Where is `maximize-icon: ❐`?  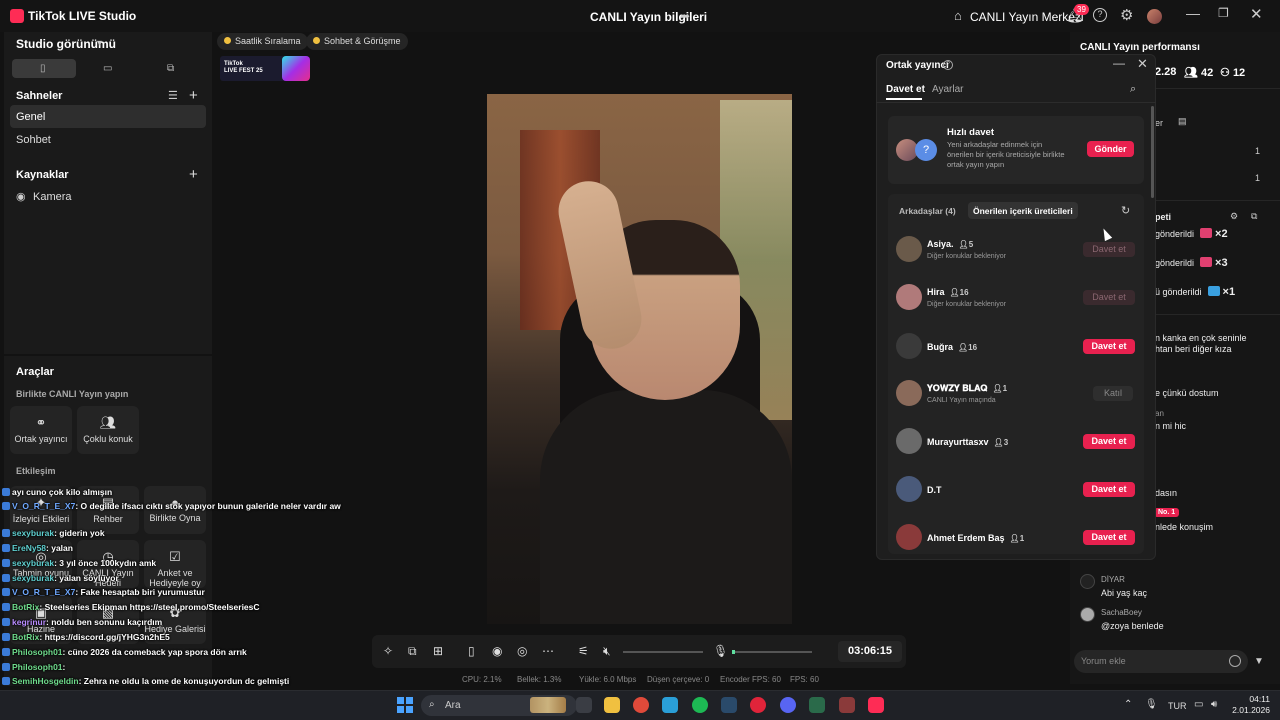
maximize-icon: ❐ is located at coordinates (1223, 13).